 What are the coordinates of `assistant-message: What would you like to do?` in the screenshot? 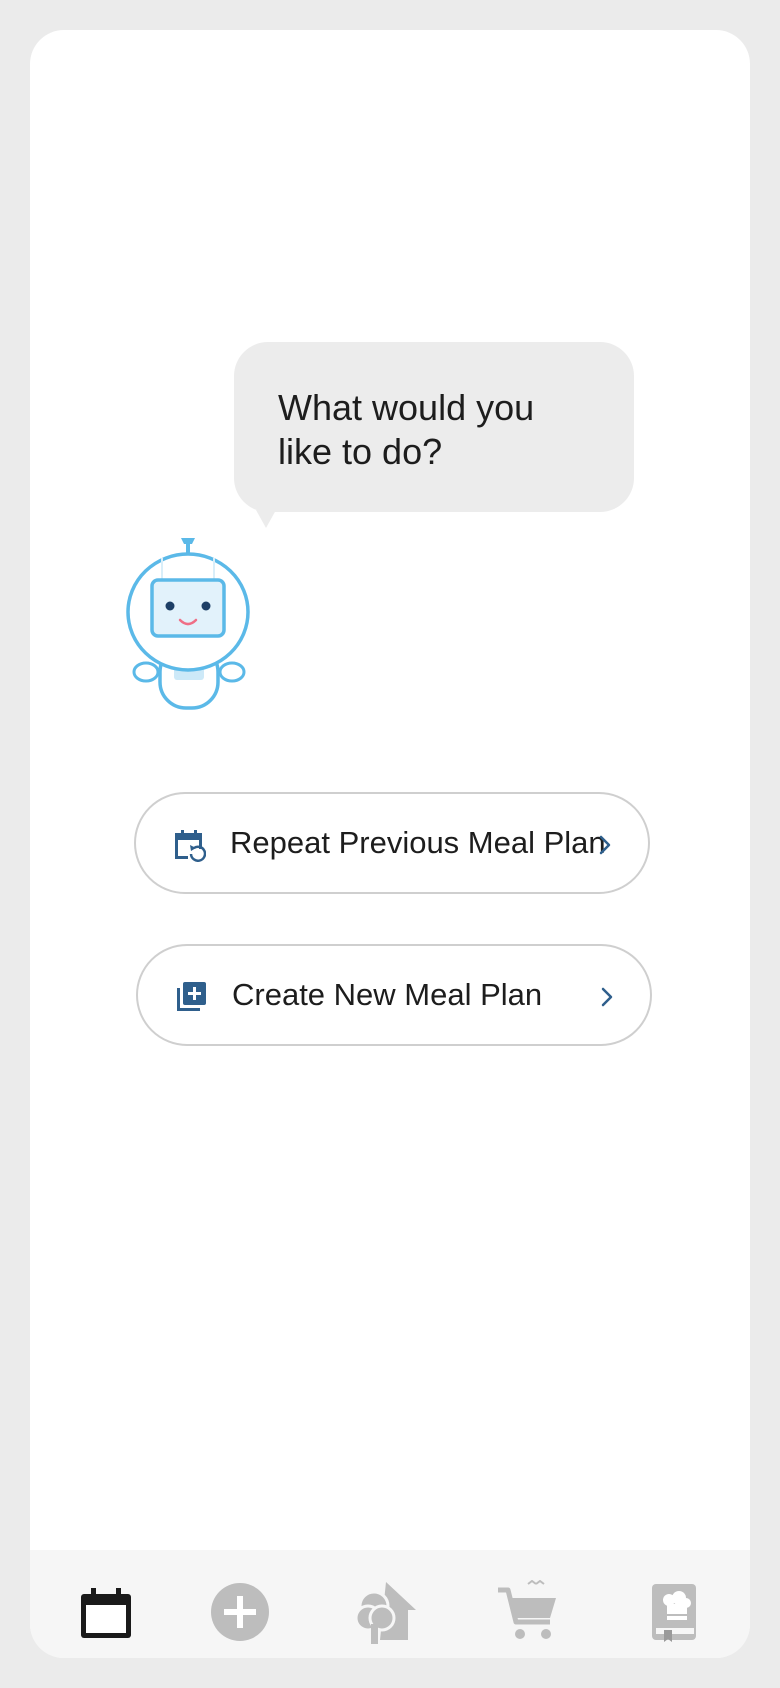 It's located at (406, 429).